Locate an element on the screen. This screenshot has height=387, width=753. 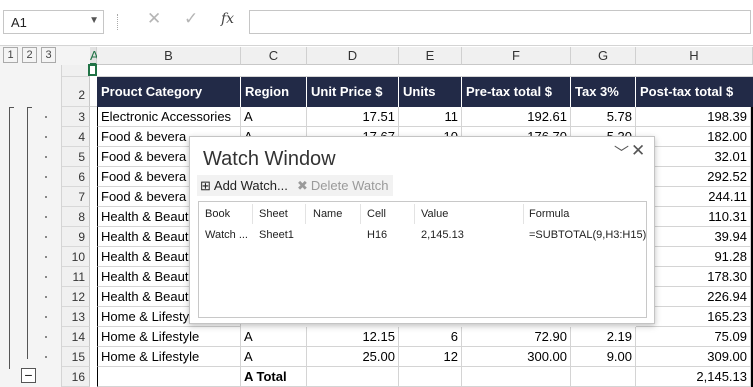
row-header-12: 12 is located at coordinates (76, 297).